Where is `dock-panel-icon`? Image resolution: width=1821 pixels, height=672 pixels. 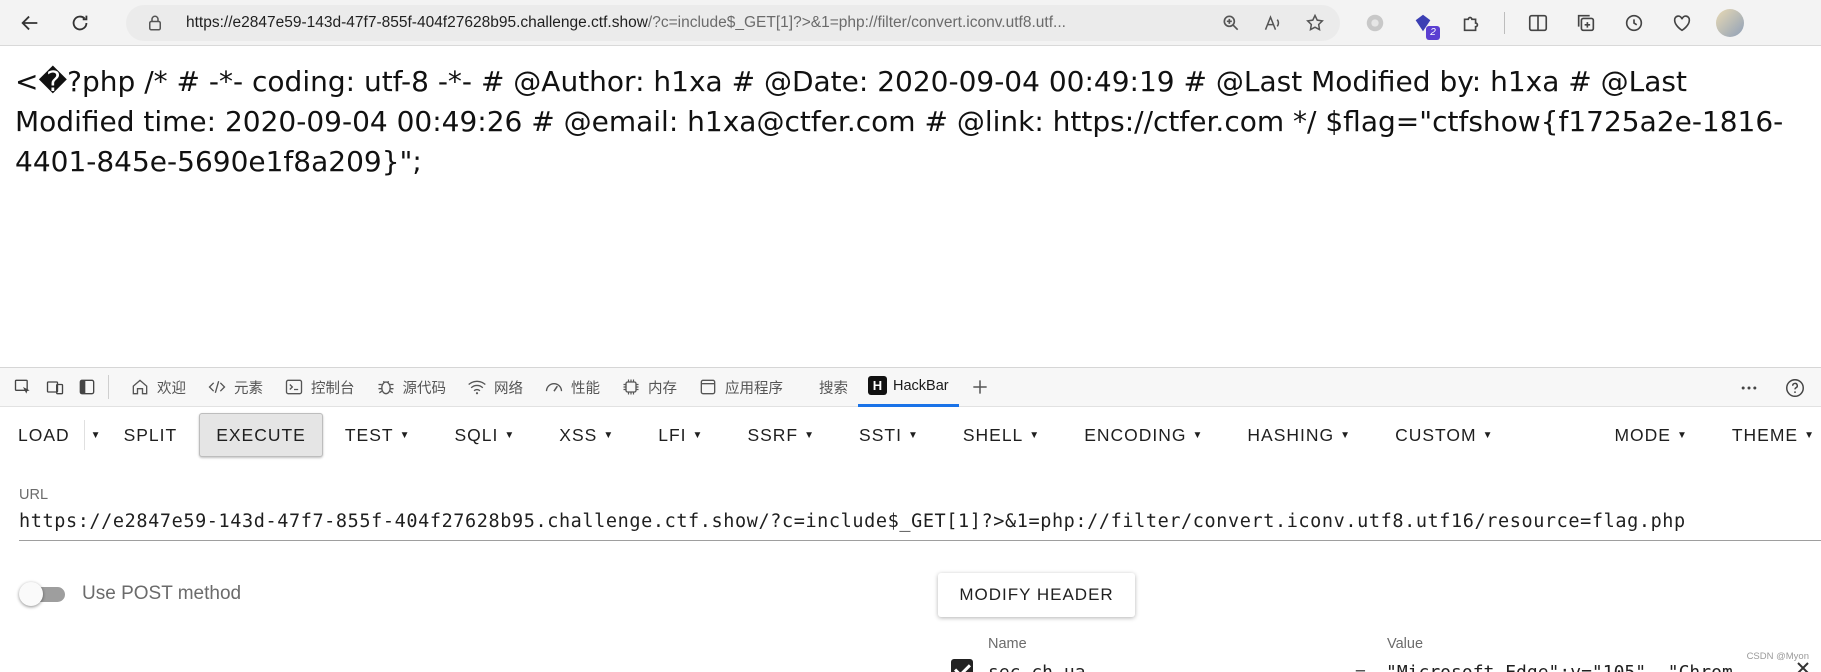 dock-panel-icon is located at coordinates (87, 387).